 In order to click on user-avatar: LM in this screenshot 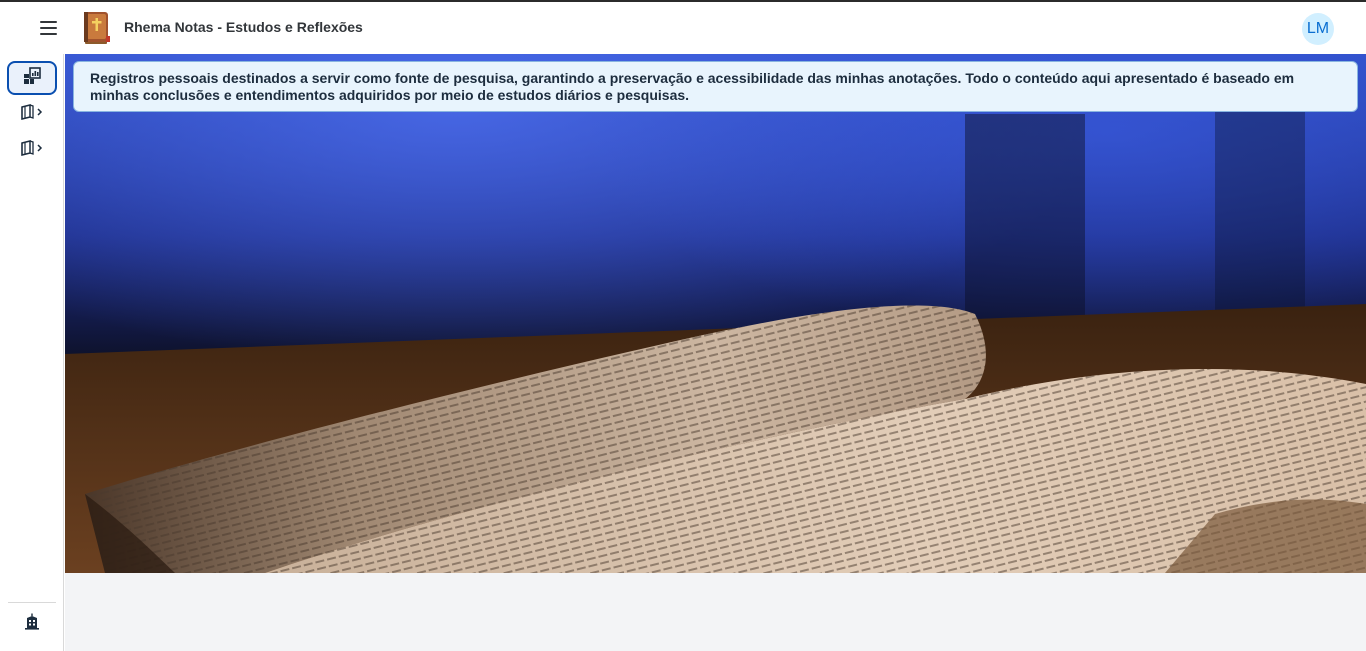, I will do `click(1318, 29)`.